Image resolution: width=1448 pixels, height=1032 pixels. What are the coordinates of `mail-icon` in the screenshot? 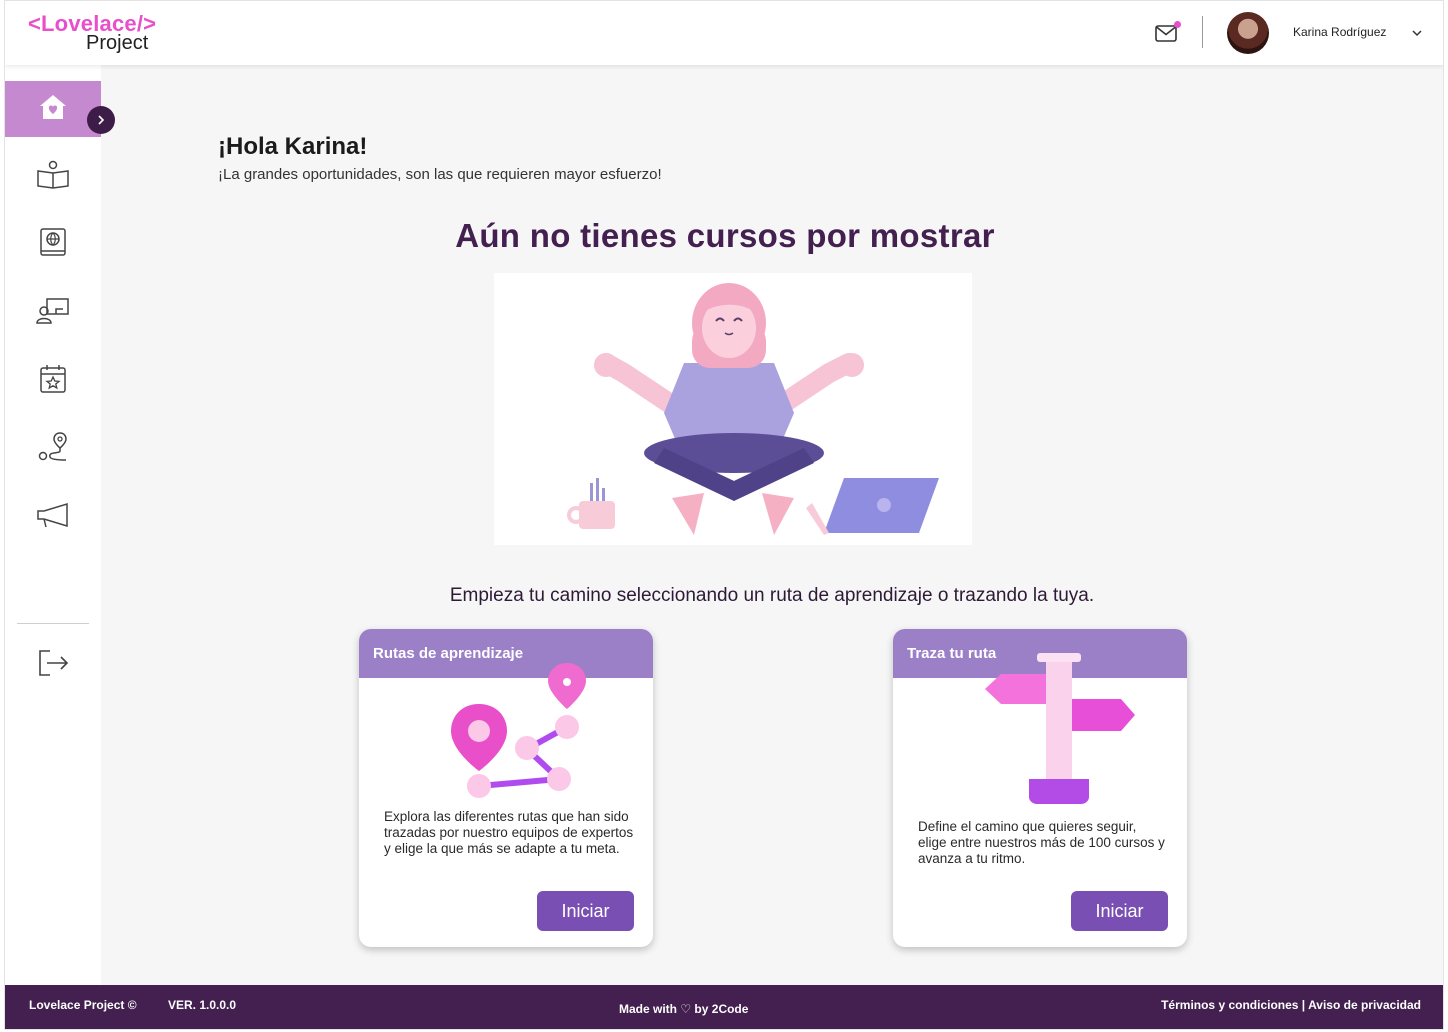 It's located at (1168, 33).